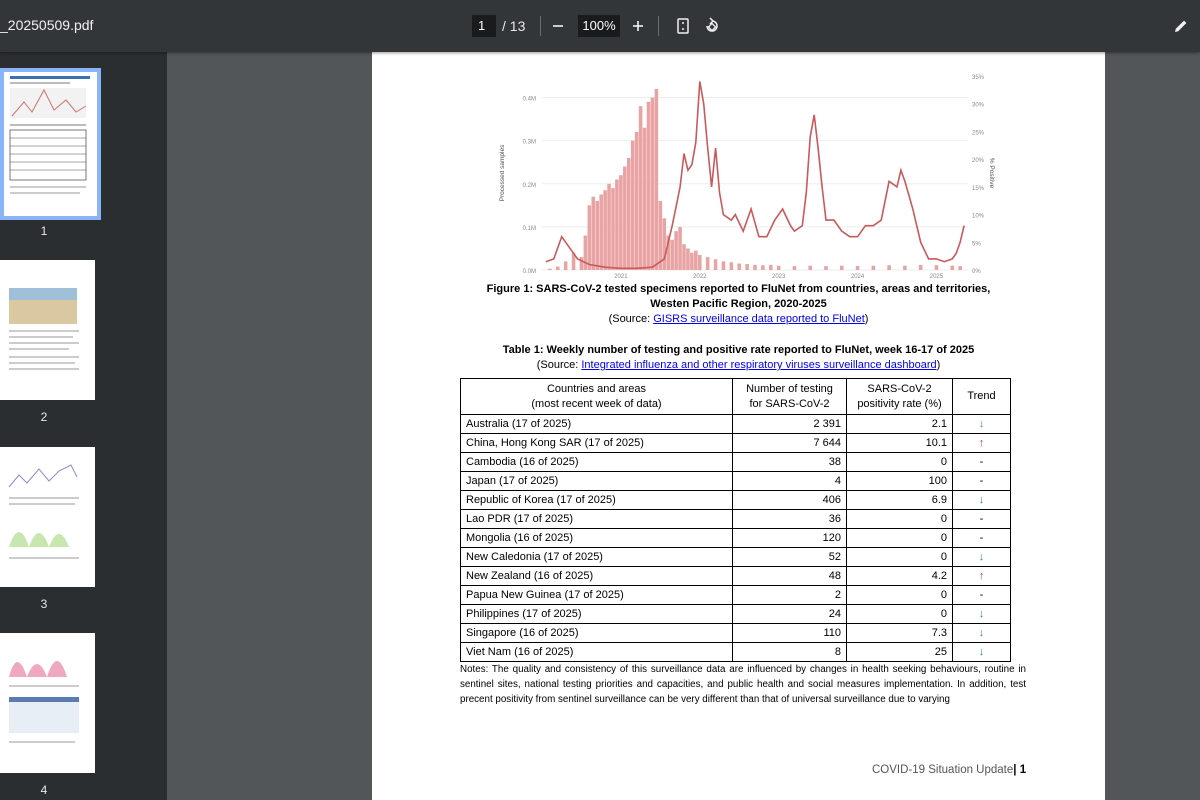  Describe the element at coordinates (43, 511) in the screenshot. I see `thumbnail-page-3-preview` at that location.